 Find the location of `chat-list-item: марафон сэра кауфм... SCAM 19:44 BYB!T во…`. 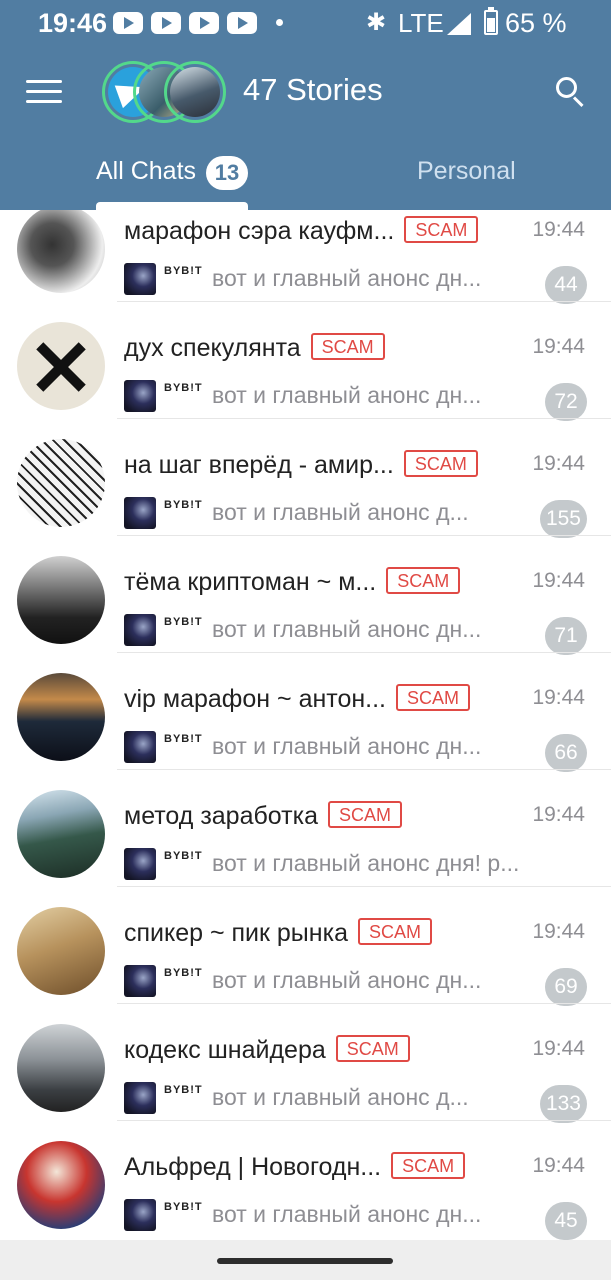

chat-list-item: марафон сэра кауфм... SCAM 19:44 BYB!T во… is located at coordinates (305, 257).